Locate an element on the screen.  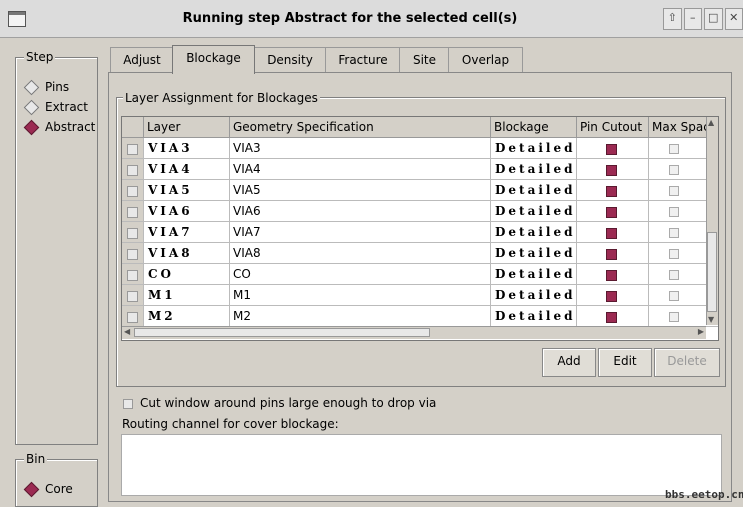
edit-button: Edit is located at coordinates (625, 362).